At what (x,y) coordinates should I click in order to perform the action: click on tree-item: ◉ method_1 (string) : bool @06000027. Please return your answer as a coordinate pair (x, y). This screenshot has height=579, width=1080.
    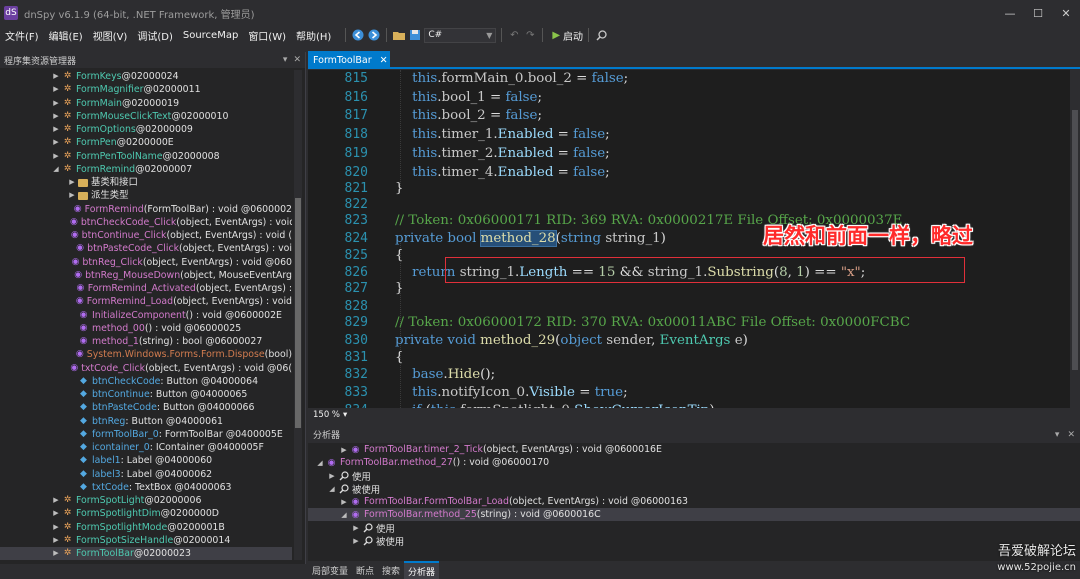
    Looking at the image, I should click on (146, 341).